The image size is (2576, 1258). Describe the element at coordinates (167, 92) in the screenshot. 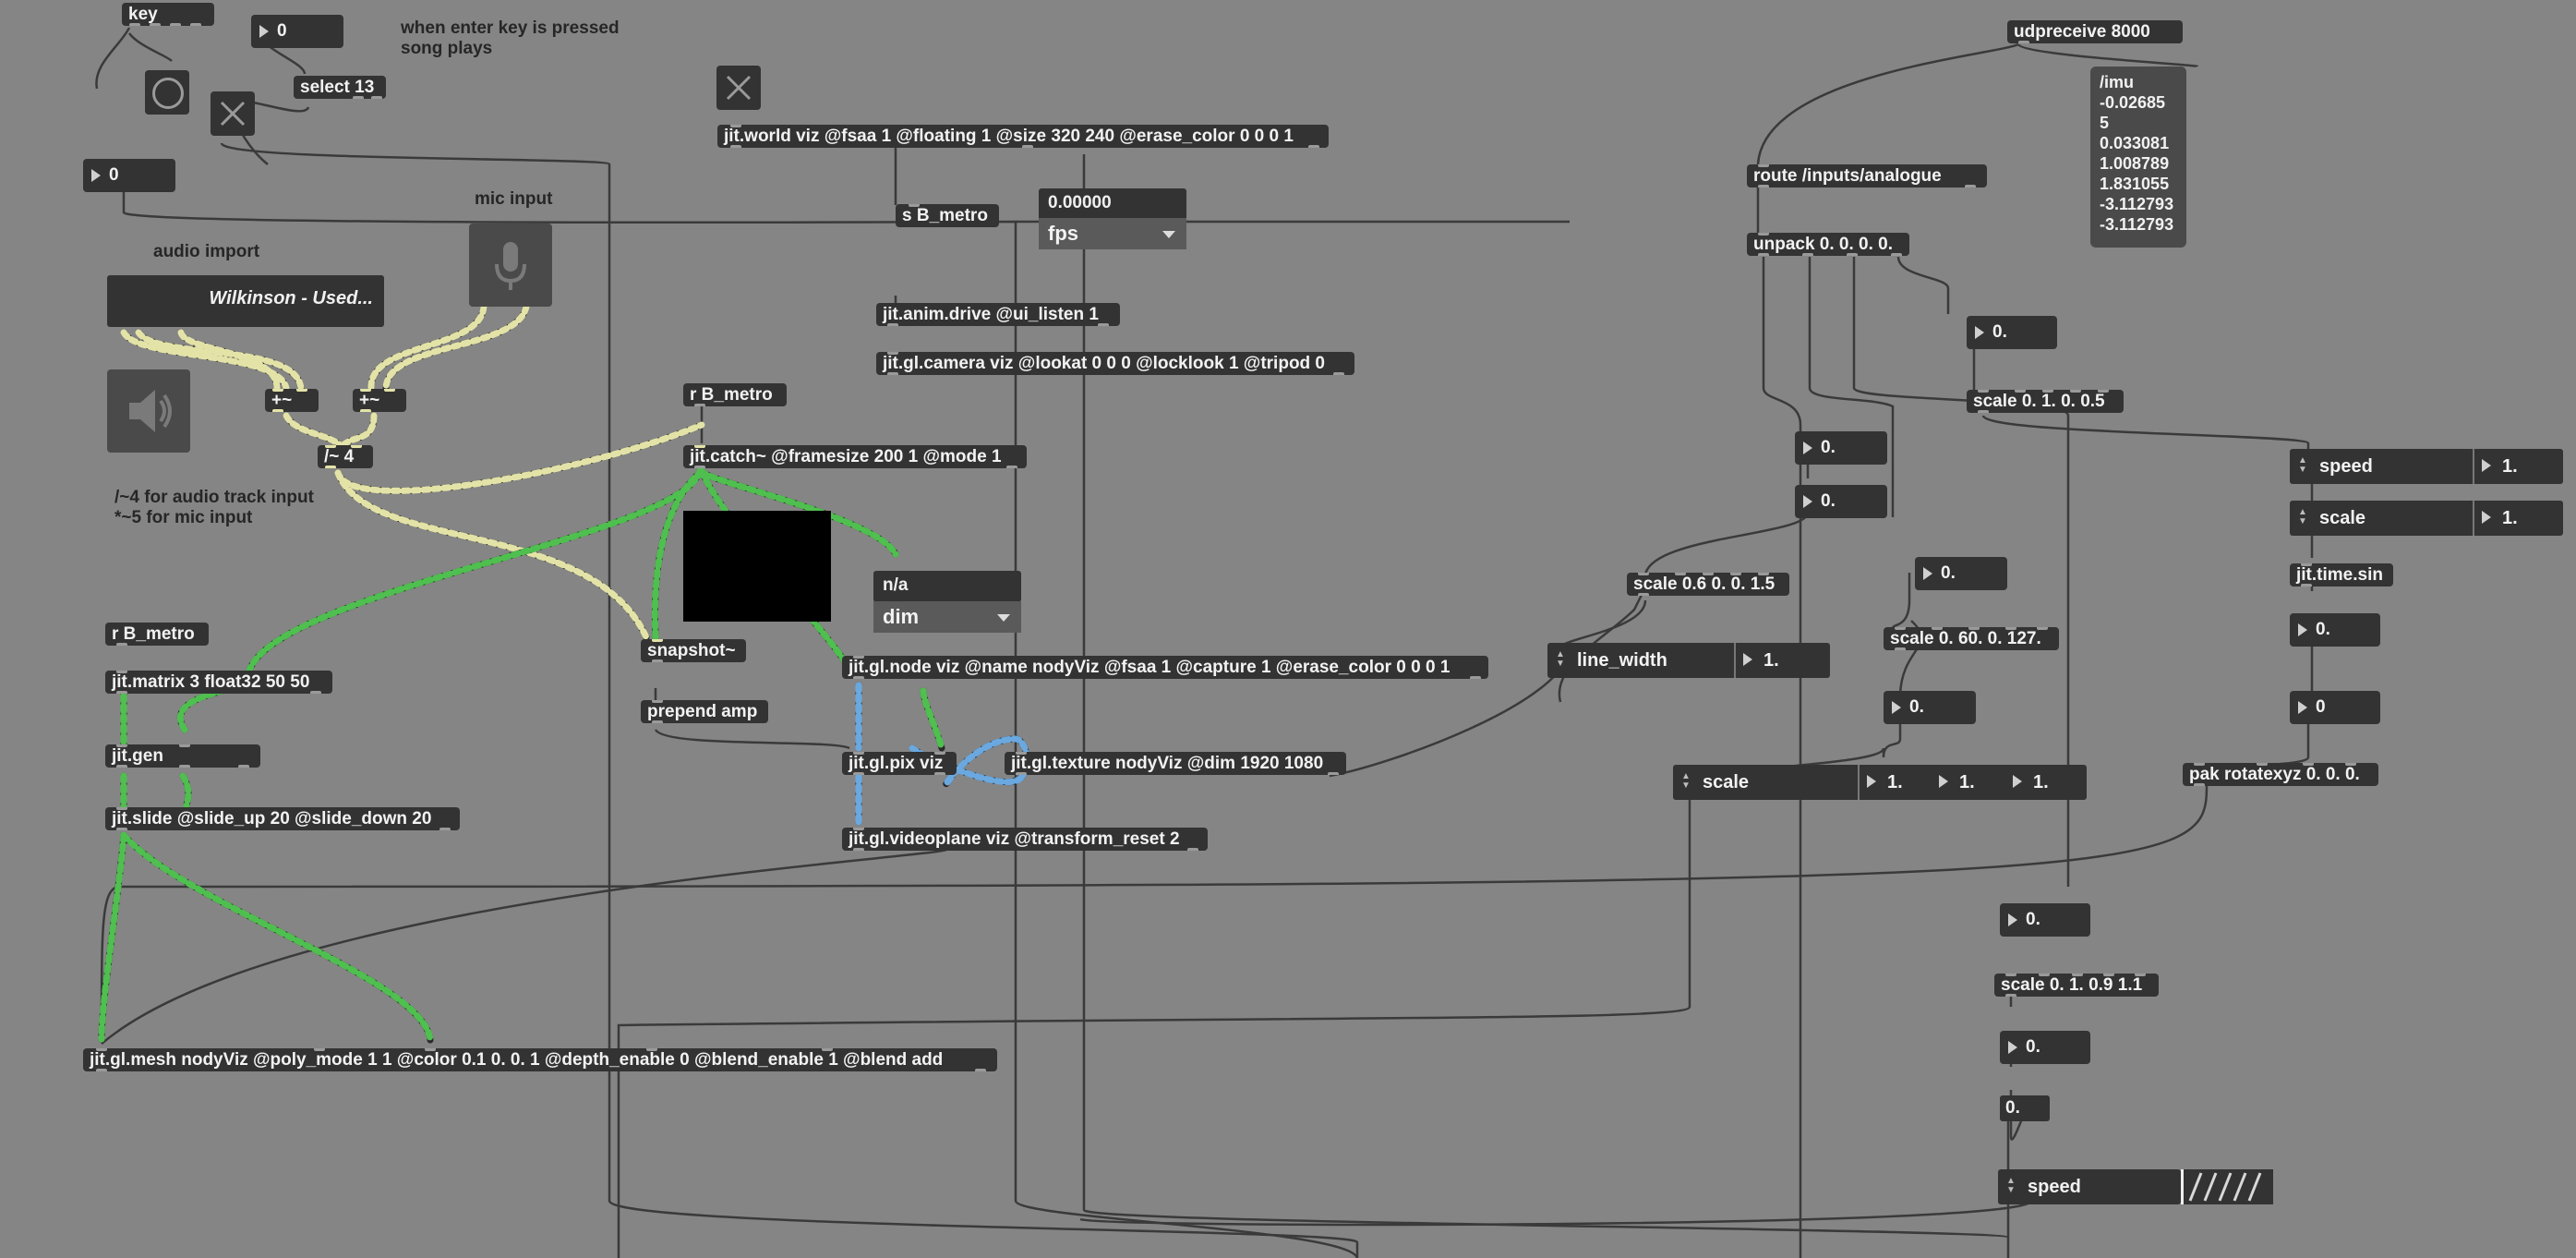

I see `bang-button` at that location.